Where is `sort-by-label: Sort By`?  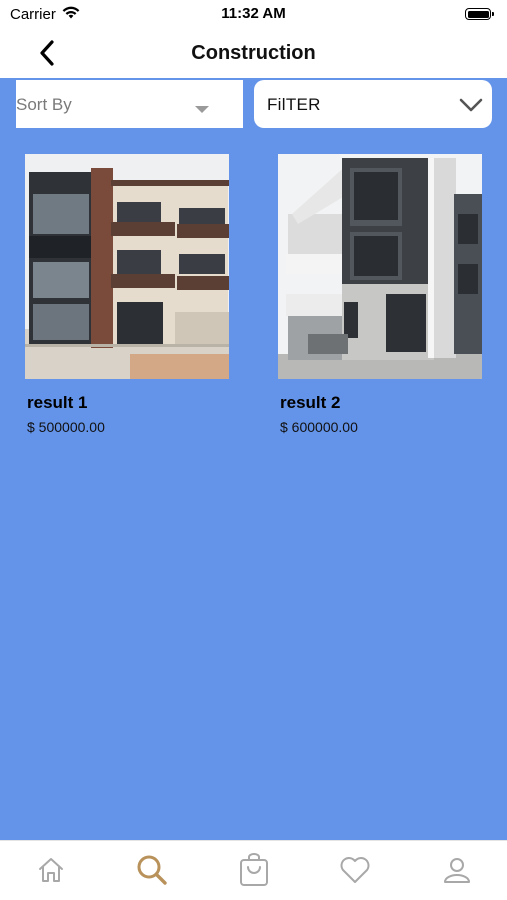
sort-by-label: Sort By is located at coordinates (44, 104).